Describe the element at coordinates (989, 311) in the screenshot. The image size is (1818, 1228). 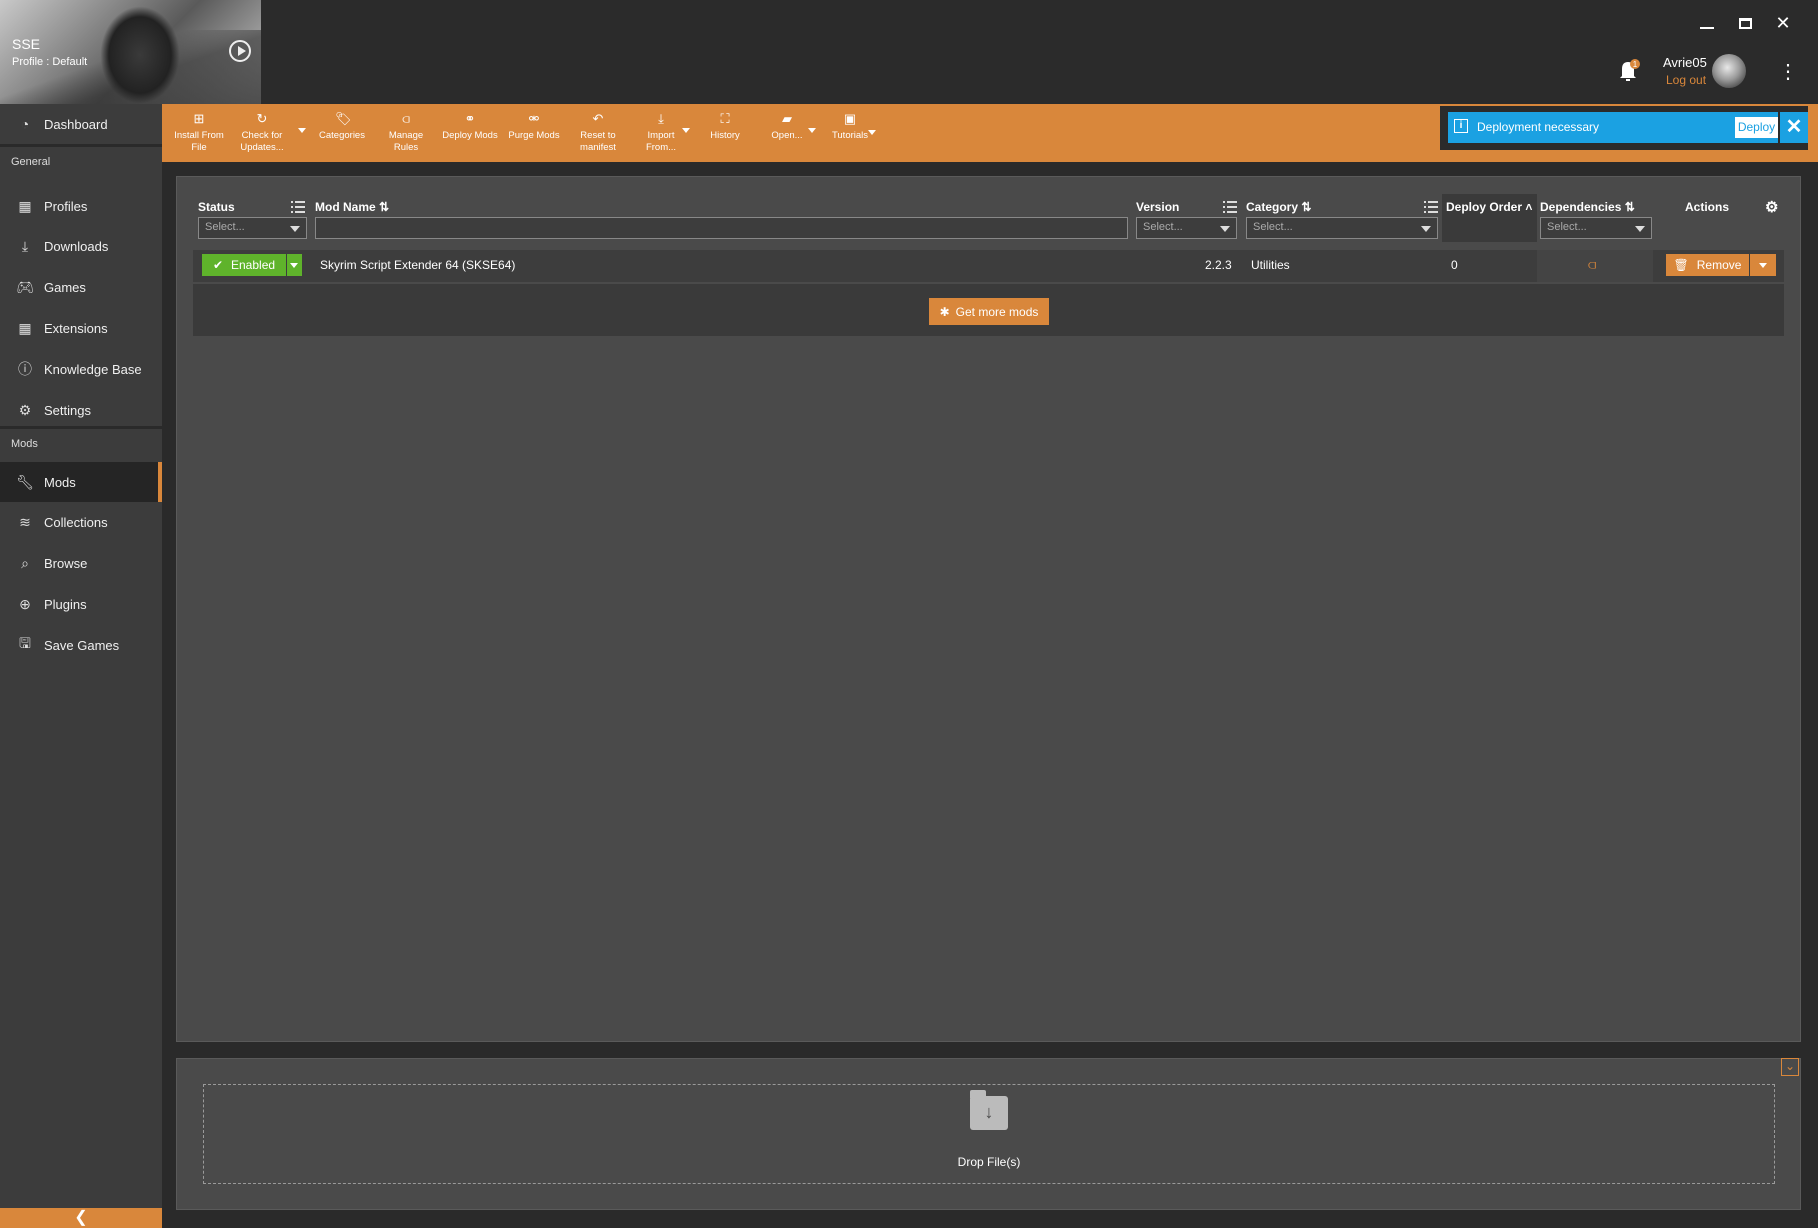
I see `get-more-mods-button: ✱ Get more mods` at that location.